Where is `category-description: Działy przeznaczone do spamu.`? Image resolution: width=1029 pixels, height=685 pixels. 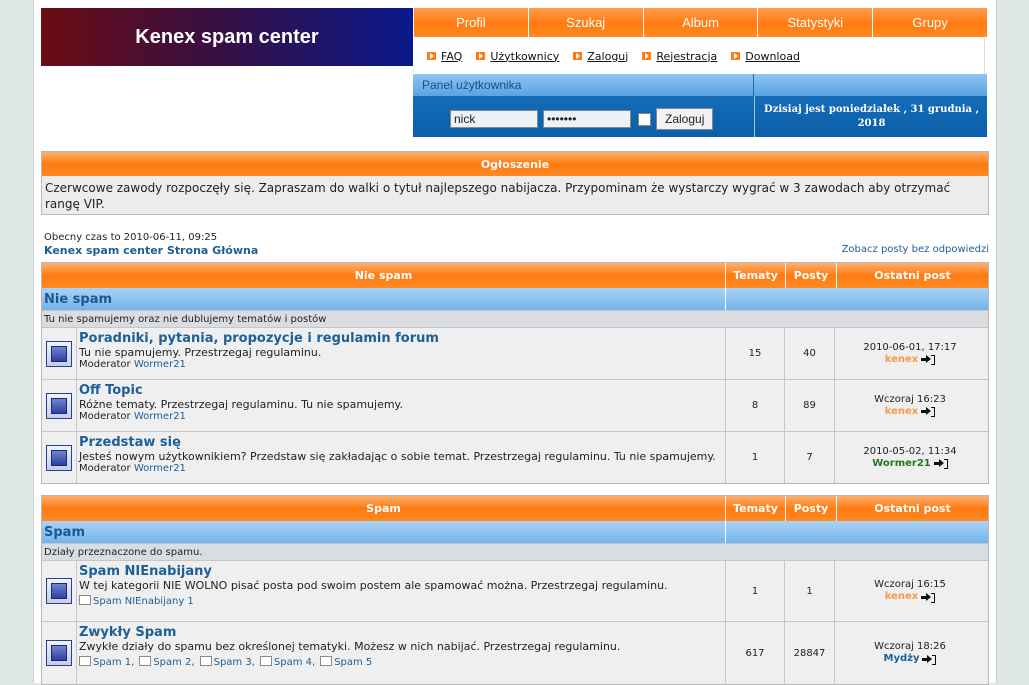 category-description: Działy przeznaczone do spamu. is located at coordinates (515, 551).